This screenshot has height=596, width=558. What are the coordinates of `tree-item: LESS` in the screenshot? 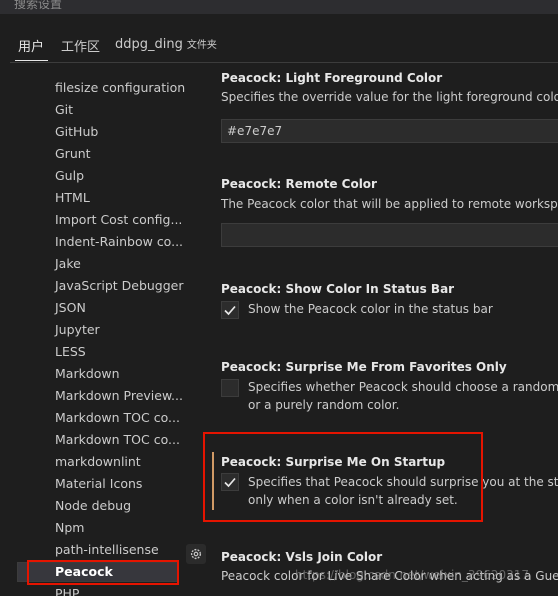 It's located at (70, 351).